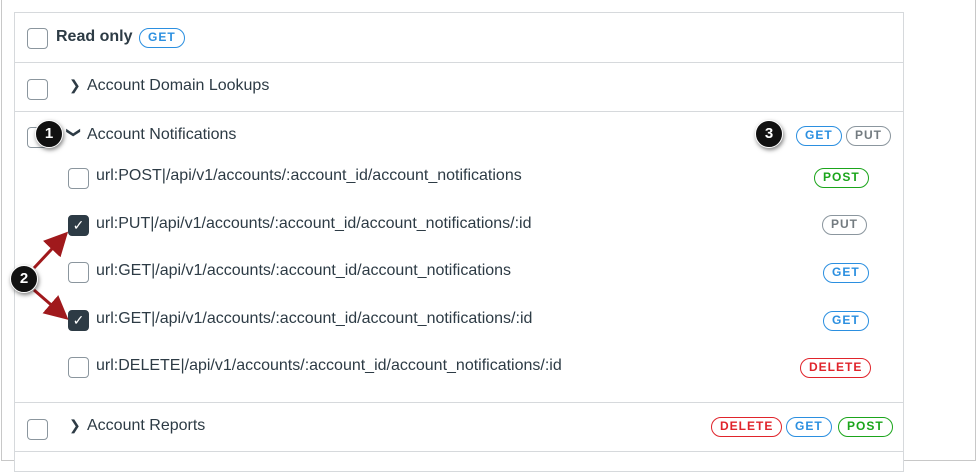 Image resolution: width=978 pixels, height=472 pixels. What do you see at coordinates (50, 275) in the screenshot?
I see `callout-arrows` at bounding box center [50, 275].